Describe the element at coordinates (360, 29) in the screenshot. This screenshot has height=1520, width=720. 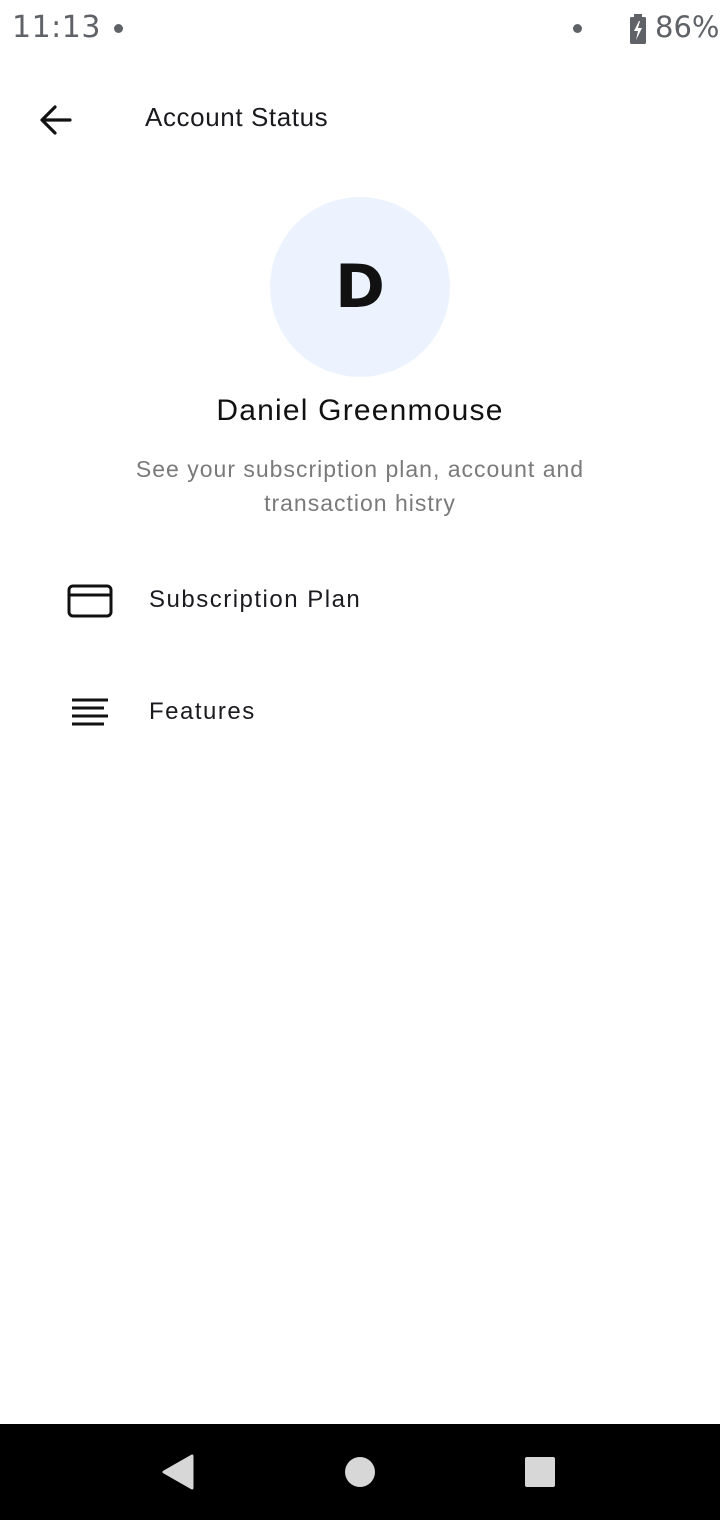
I see `status-bar: 11:13 86%` at that location.